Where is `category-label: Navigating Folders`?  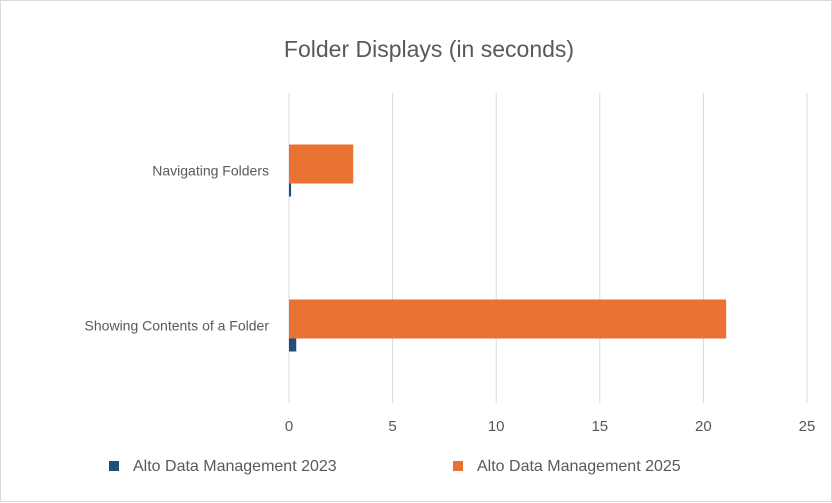
category-label: Navigating Folders is located at coordinates (210, 171).